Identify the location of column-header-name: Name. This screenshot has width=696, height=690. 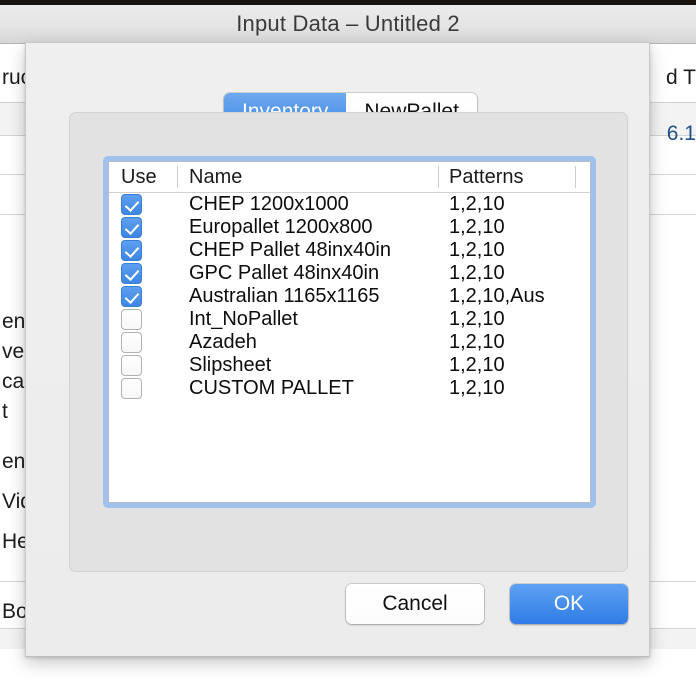
(215, 177).